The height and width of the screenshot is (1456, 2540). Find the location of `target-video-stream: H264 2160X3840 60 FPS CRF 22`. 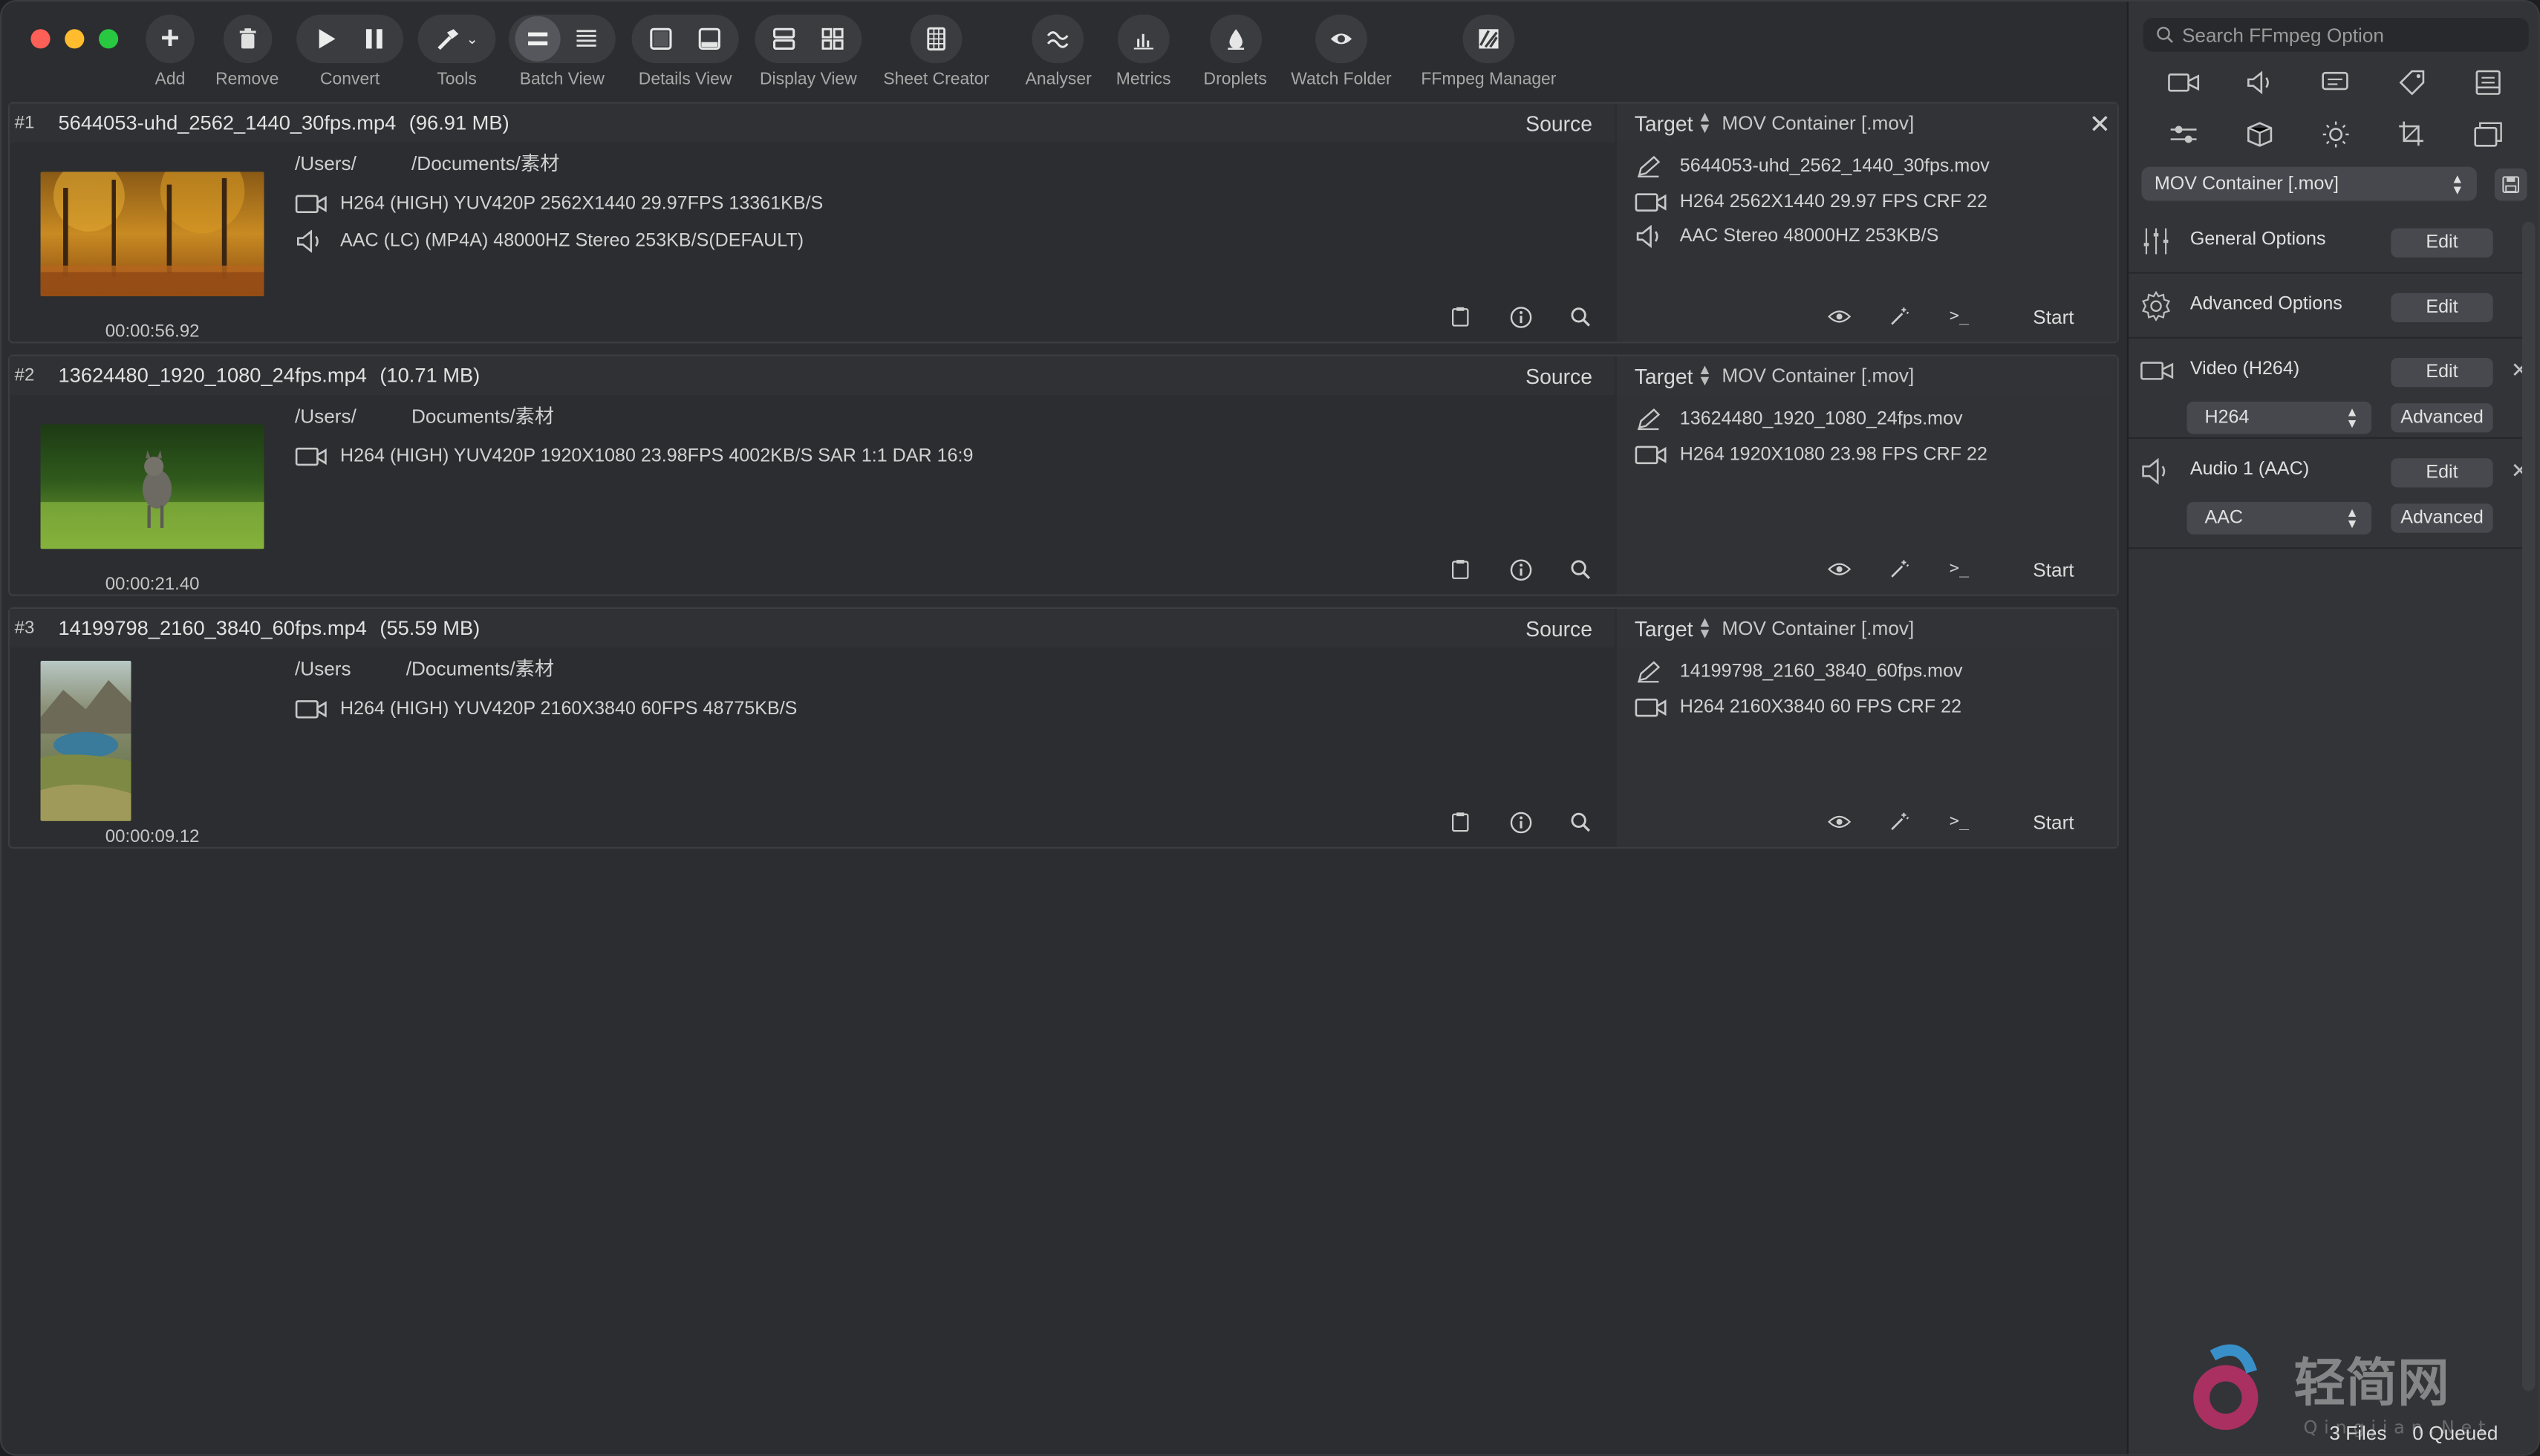

target-video-stream: H264 2160X3840 60 FPS CRF 22 is located at coordinates (1798, 708).